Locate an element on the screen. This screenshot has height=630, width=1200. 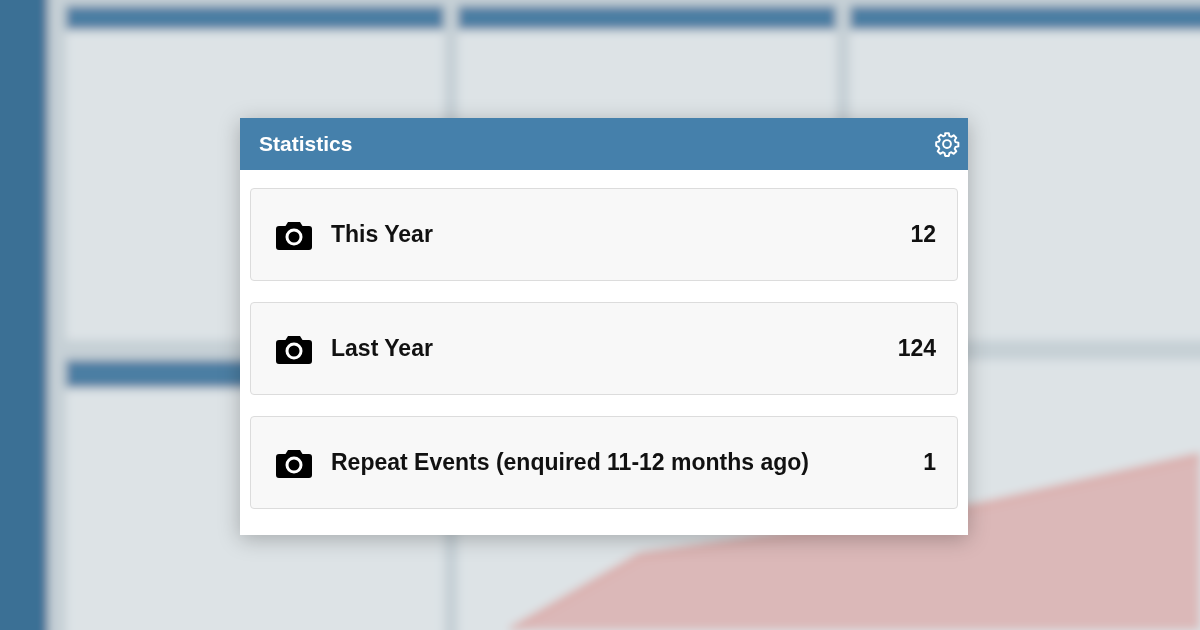
statistic-value: 1 is located at coordinates (929, 462).